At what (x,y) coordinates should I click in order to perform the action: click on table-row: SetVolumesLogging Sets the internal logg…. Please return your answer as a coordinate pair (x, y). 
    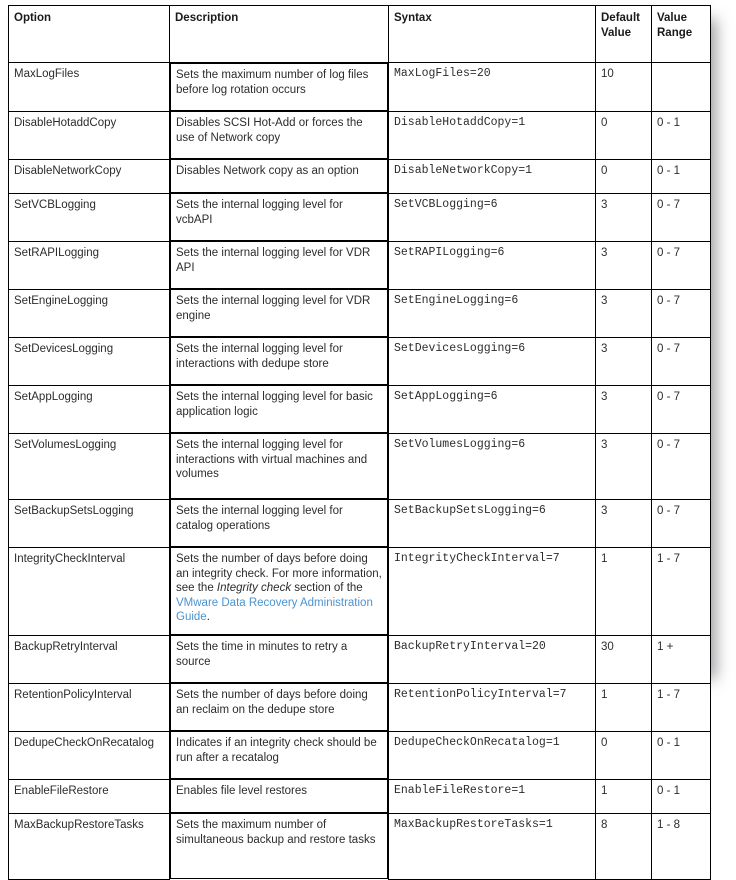
    Looking at the image, I should click on (359, 466).